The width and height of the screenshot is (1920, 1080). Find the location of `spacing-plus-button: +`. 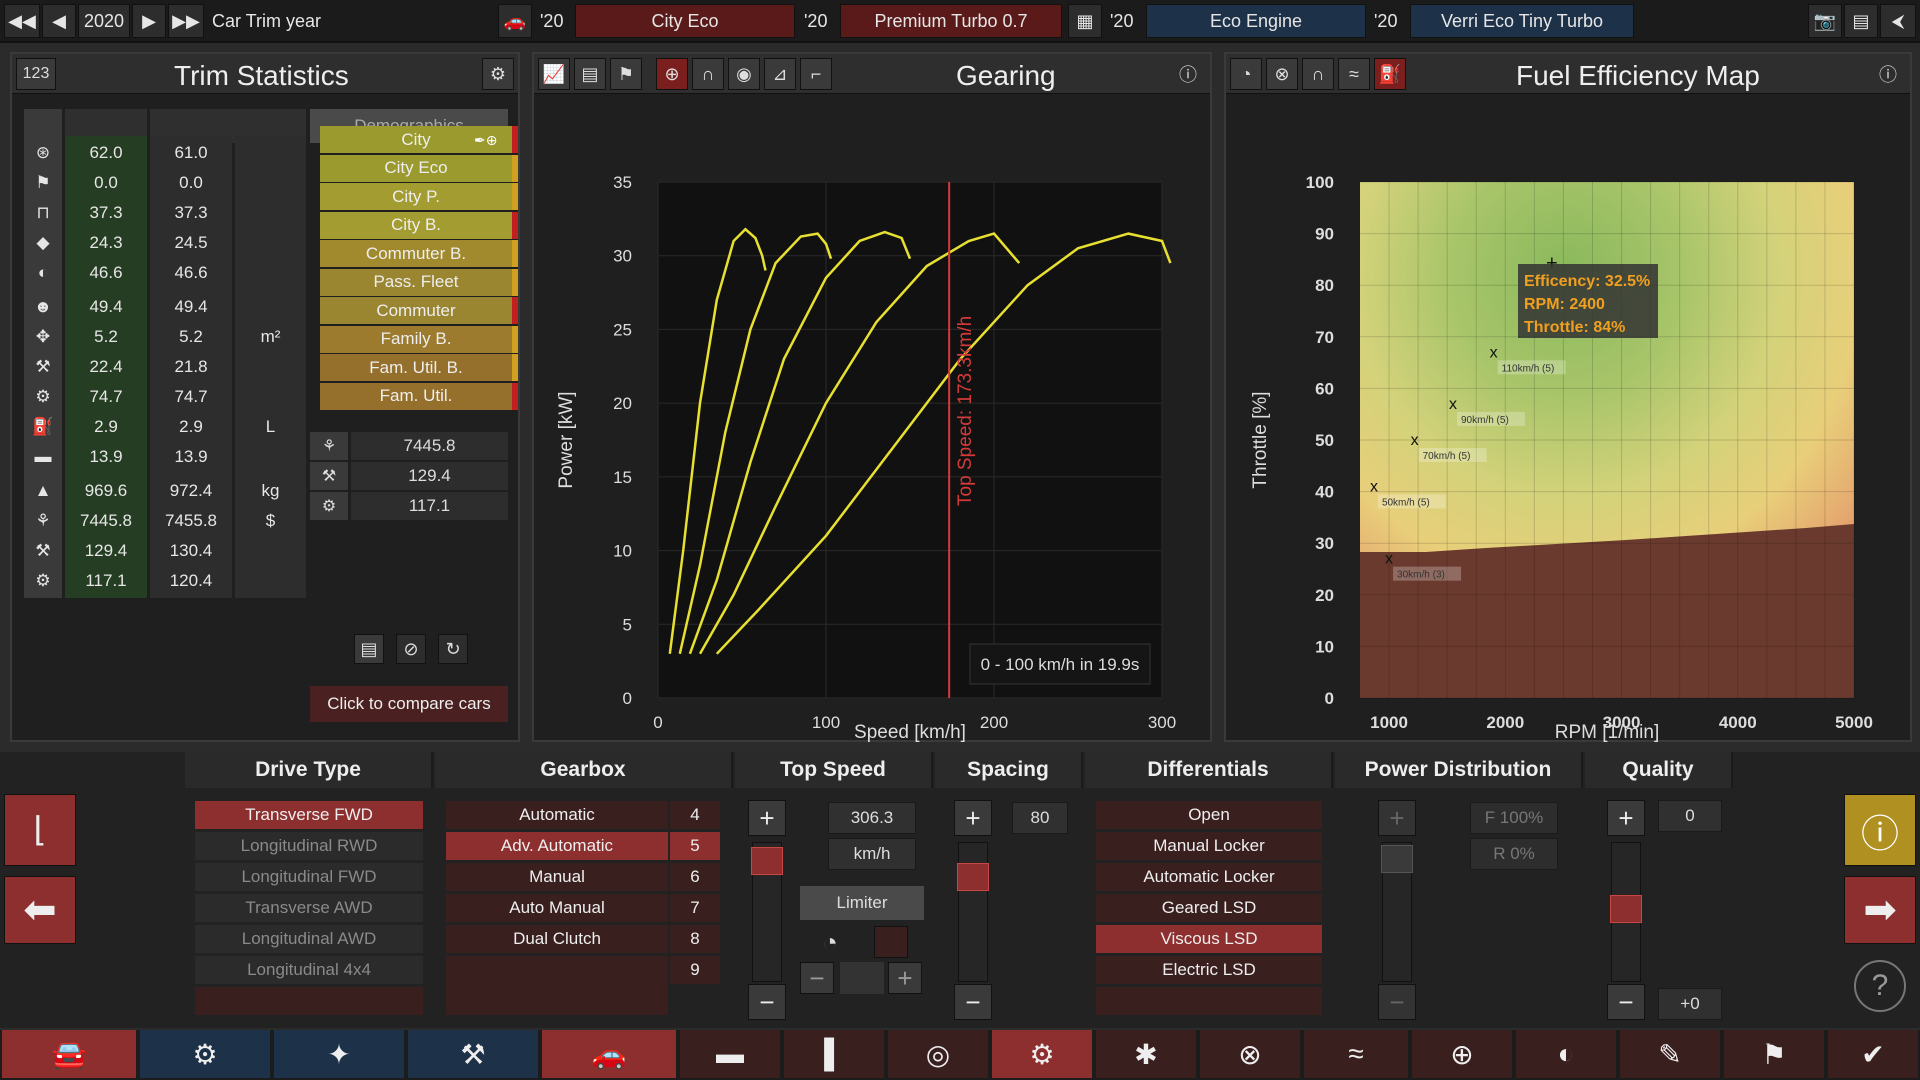

spacing-plus-button: + is located at coordinates (973, 818).